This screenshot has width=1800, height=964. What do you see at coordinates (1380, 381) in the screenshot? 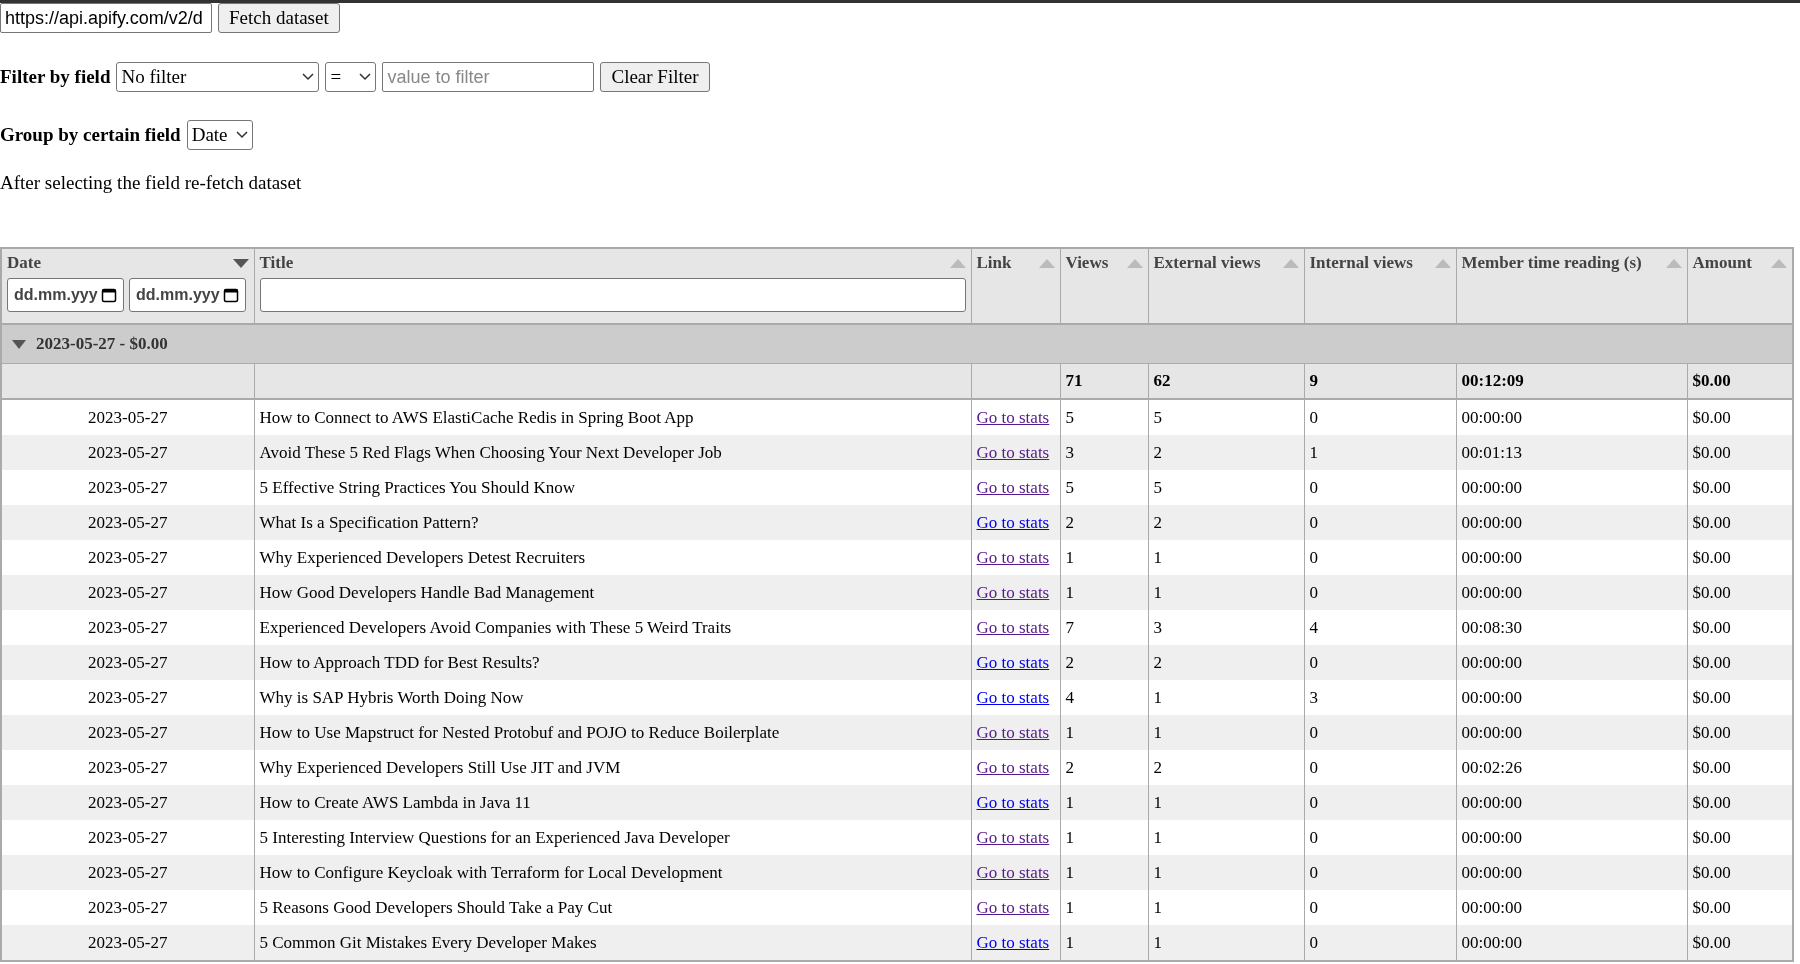
I see `total-cell: 9` at bounding box center [1380, 381].